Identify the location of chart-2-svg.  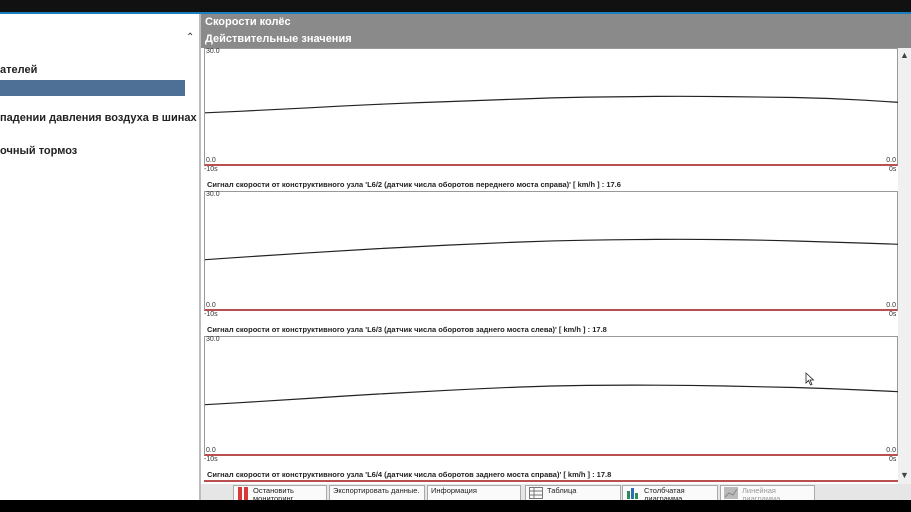
(552, 249).